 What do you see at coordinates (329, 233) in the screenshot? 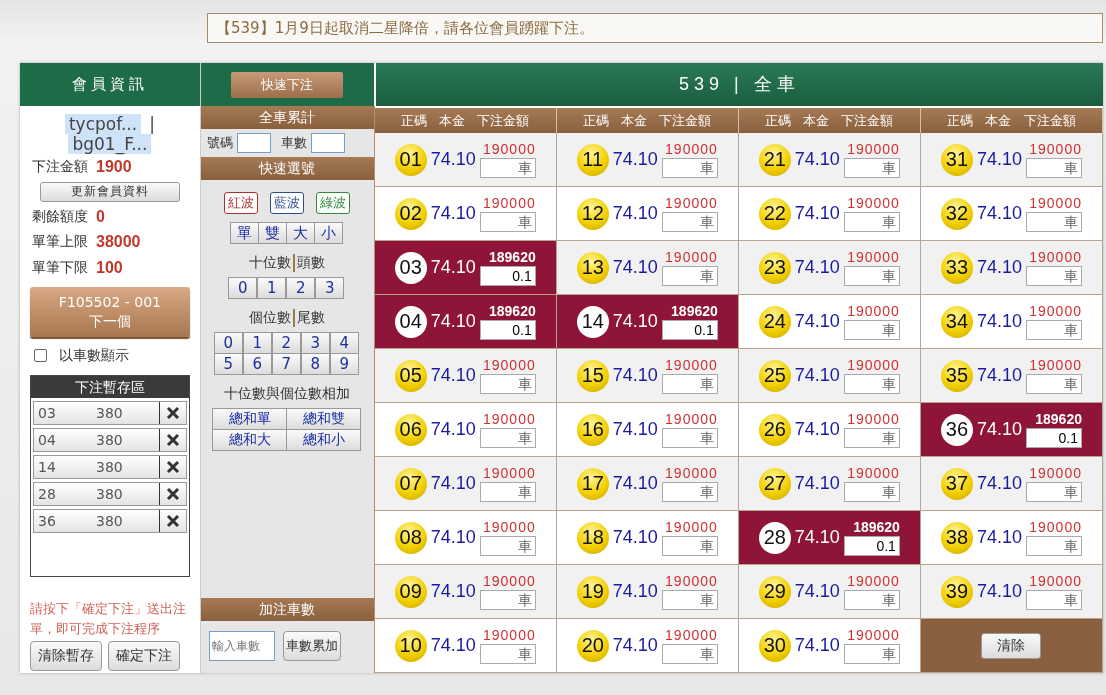
I see `quick-pick-button: 小` at bounding box center [329, 233].